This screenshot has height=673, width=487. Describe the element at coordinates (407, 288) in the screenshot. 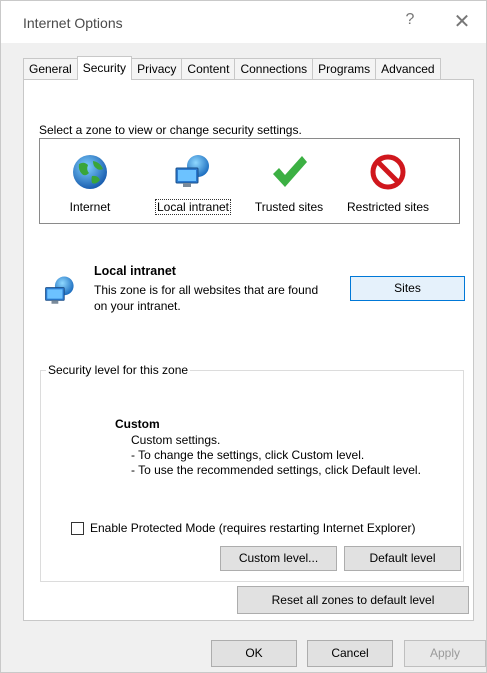

I see `sites-button: Sites` at that location.